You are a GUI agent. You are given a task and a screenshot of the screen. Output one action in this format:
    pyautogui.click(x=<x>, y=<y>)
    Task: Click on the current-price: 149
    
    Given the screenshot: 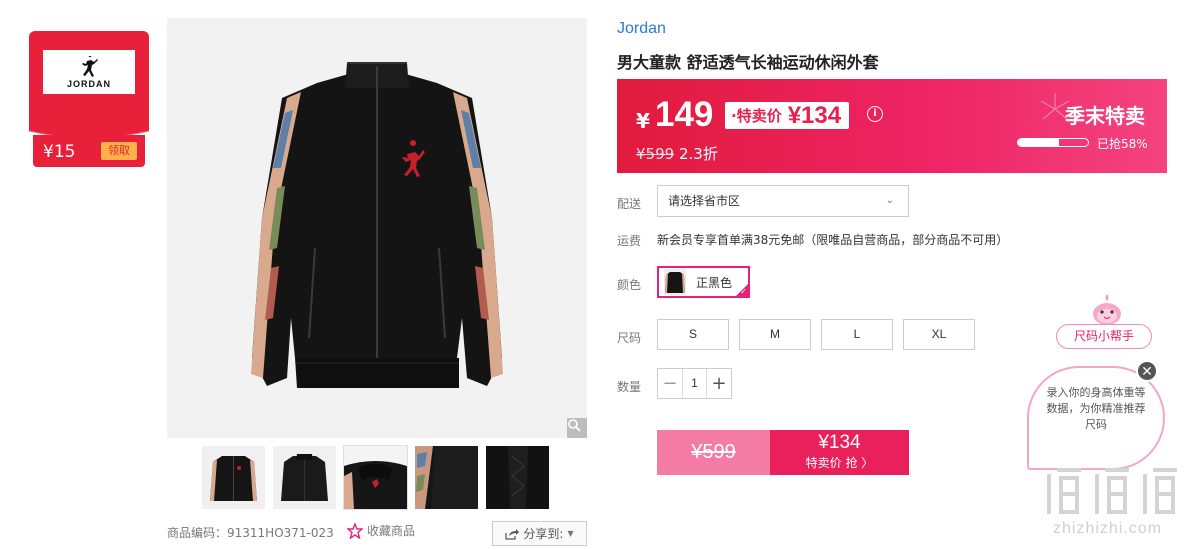 What is the action you would take?
    pyautogui.click(x=684, y=114)
    